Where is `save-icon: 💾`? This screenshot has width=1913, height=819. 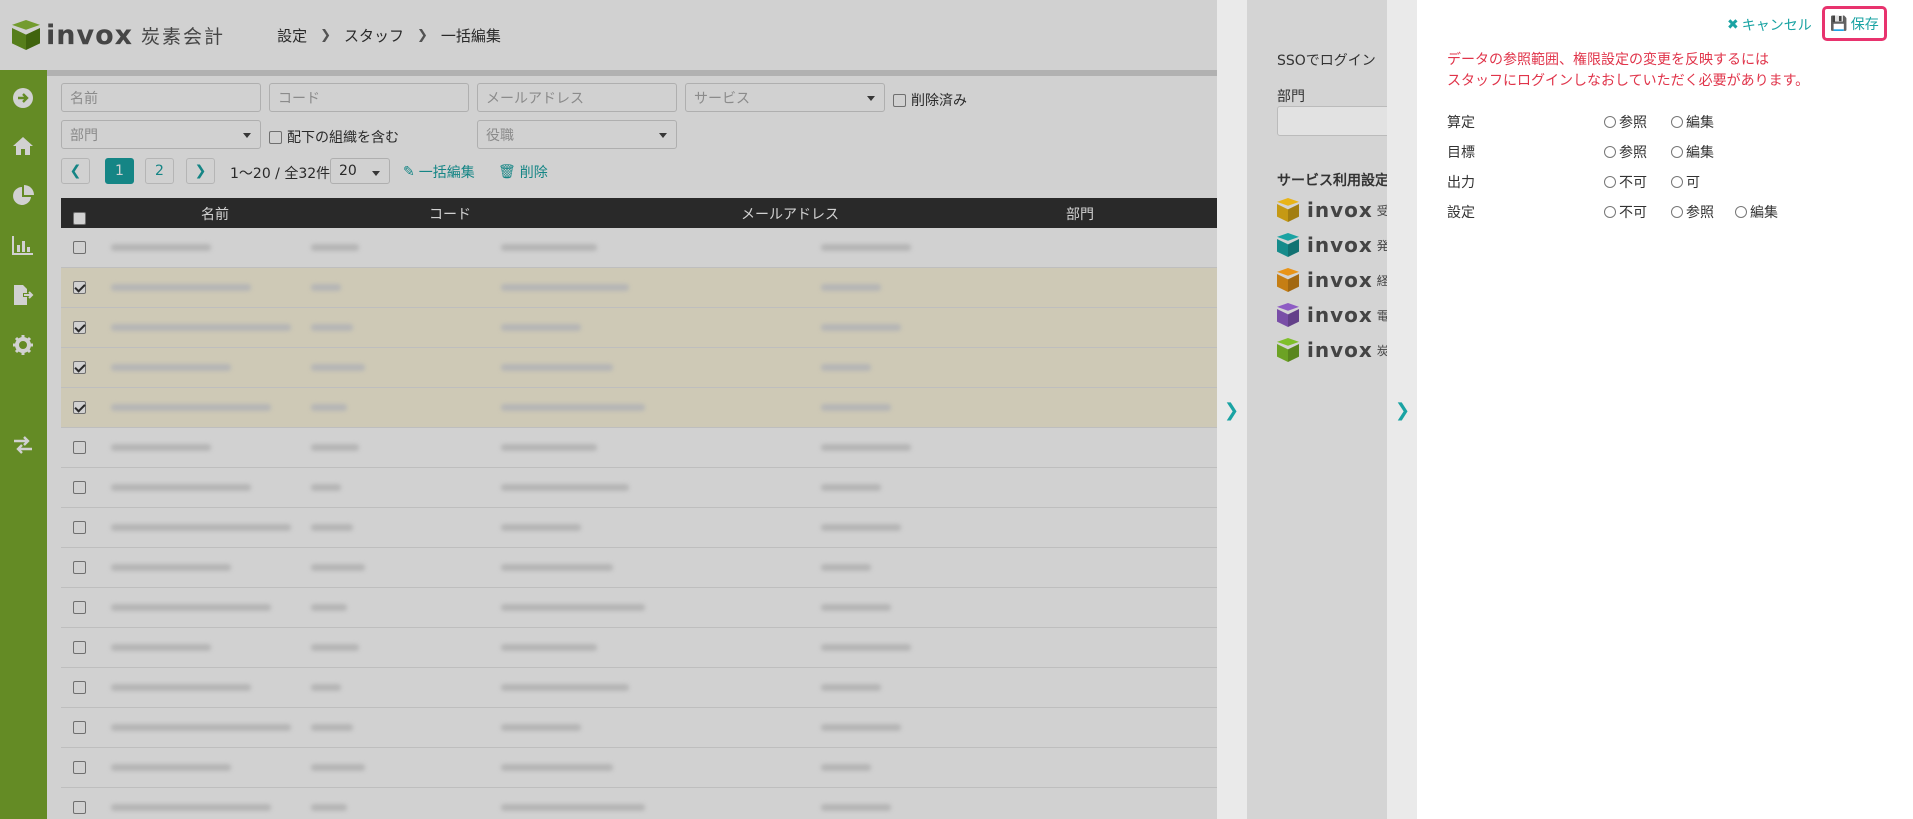
save-icon: 💾 is located at coordinates (1839, 23).